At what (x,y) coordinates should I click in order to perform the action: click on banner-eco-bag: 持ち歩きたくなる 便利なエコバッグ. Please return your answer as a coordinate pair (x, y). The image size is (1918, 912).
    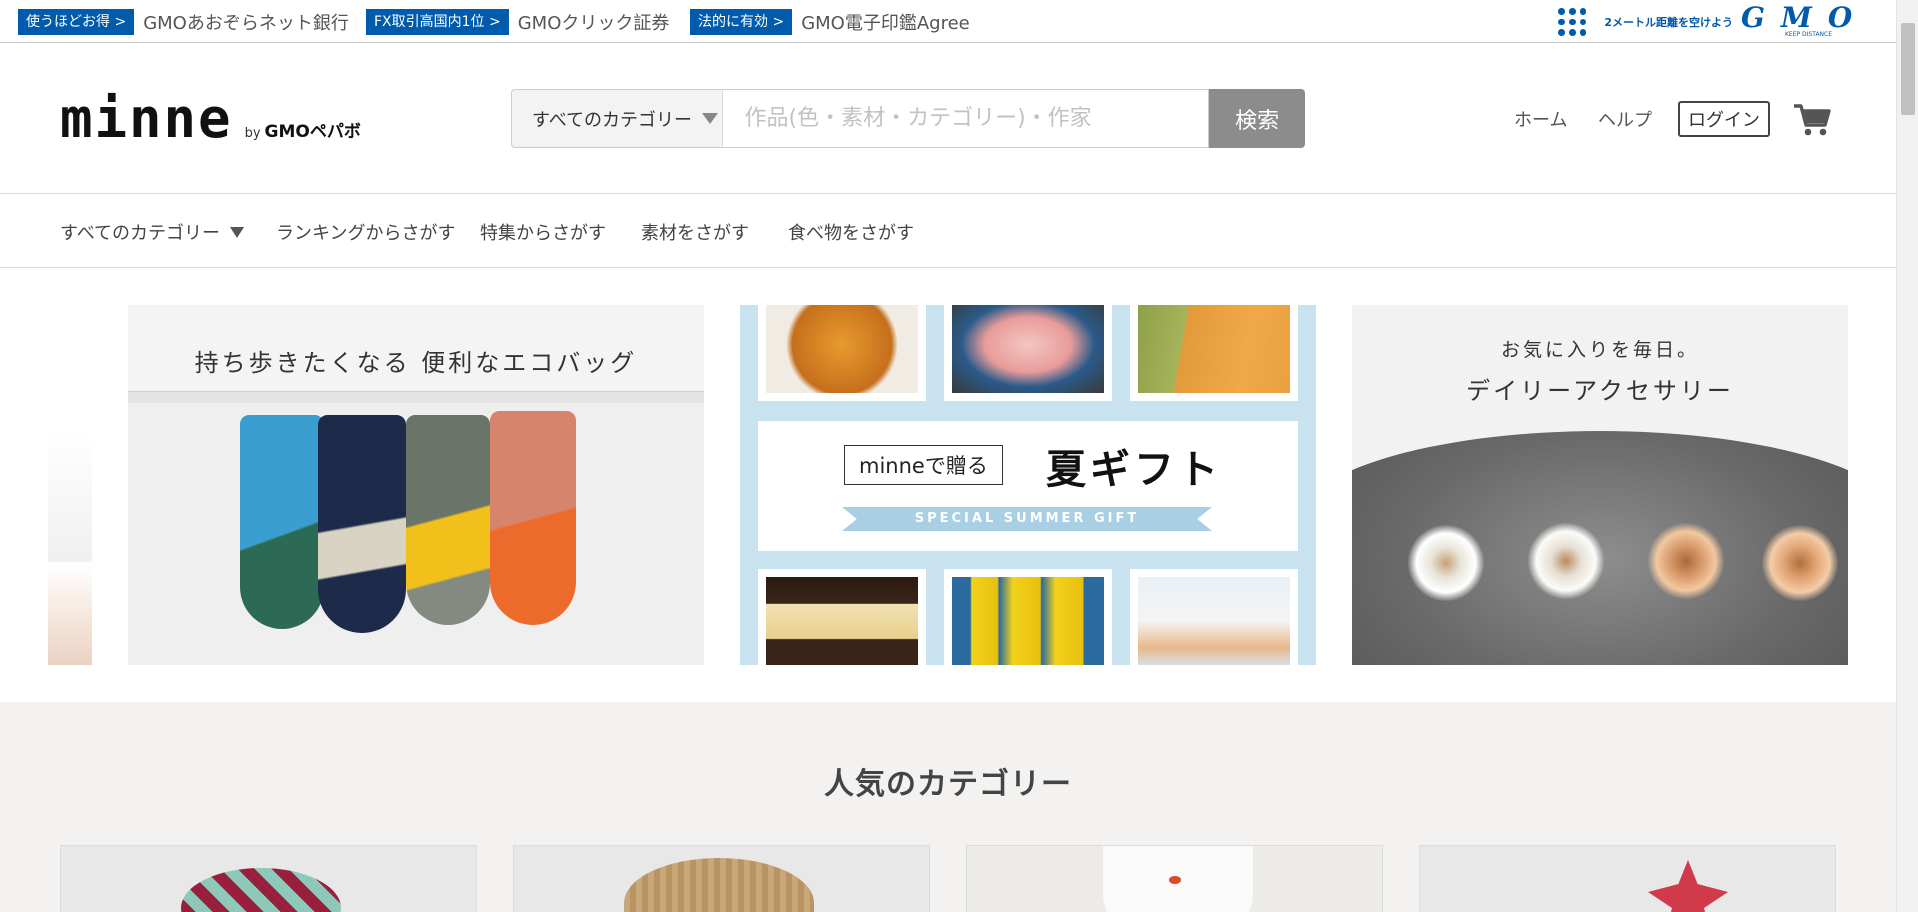
    Looking at the image, I should click on (416, 485).